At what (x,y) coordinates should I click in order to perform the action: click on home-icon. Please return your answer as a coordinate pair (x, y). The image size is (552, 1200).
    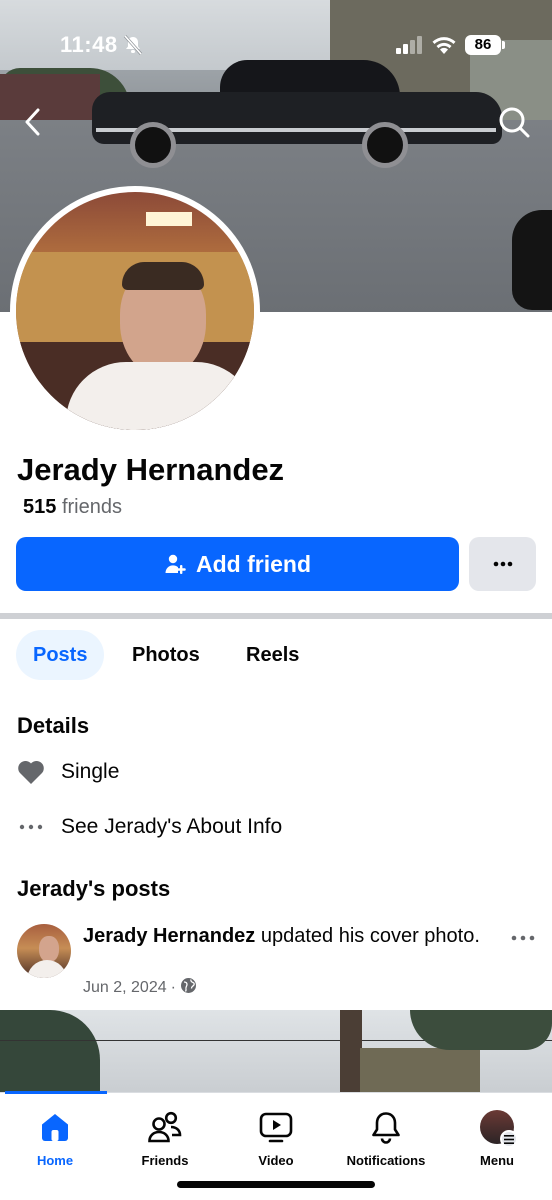
    Looking at the image, I should click on (55, 1127).